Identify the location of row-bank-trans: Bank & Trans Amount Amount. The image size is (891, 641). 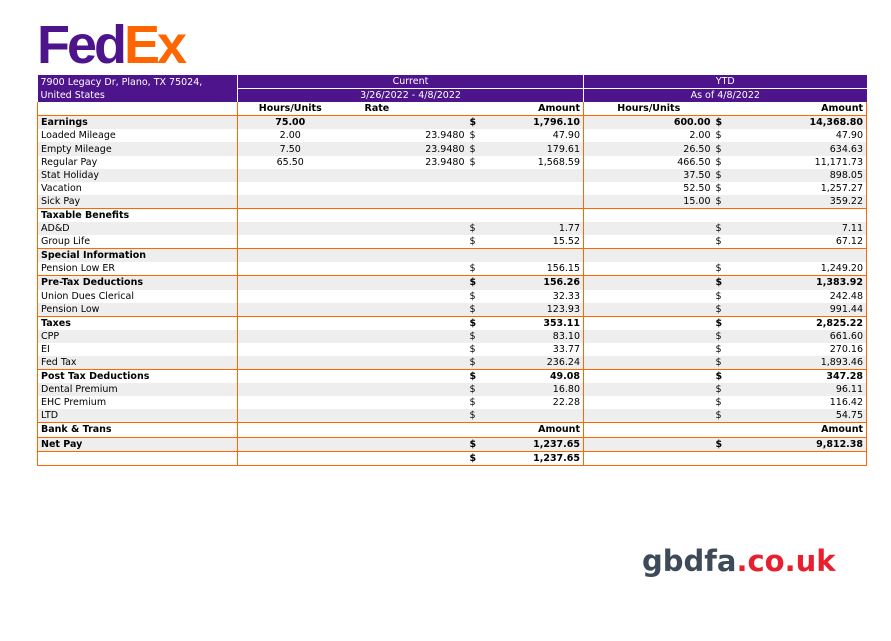
(452, 430).